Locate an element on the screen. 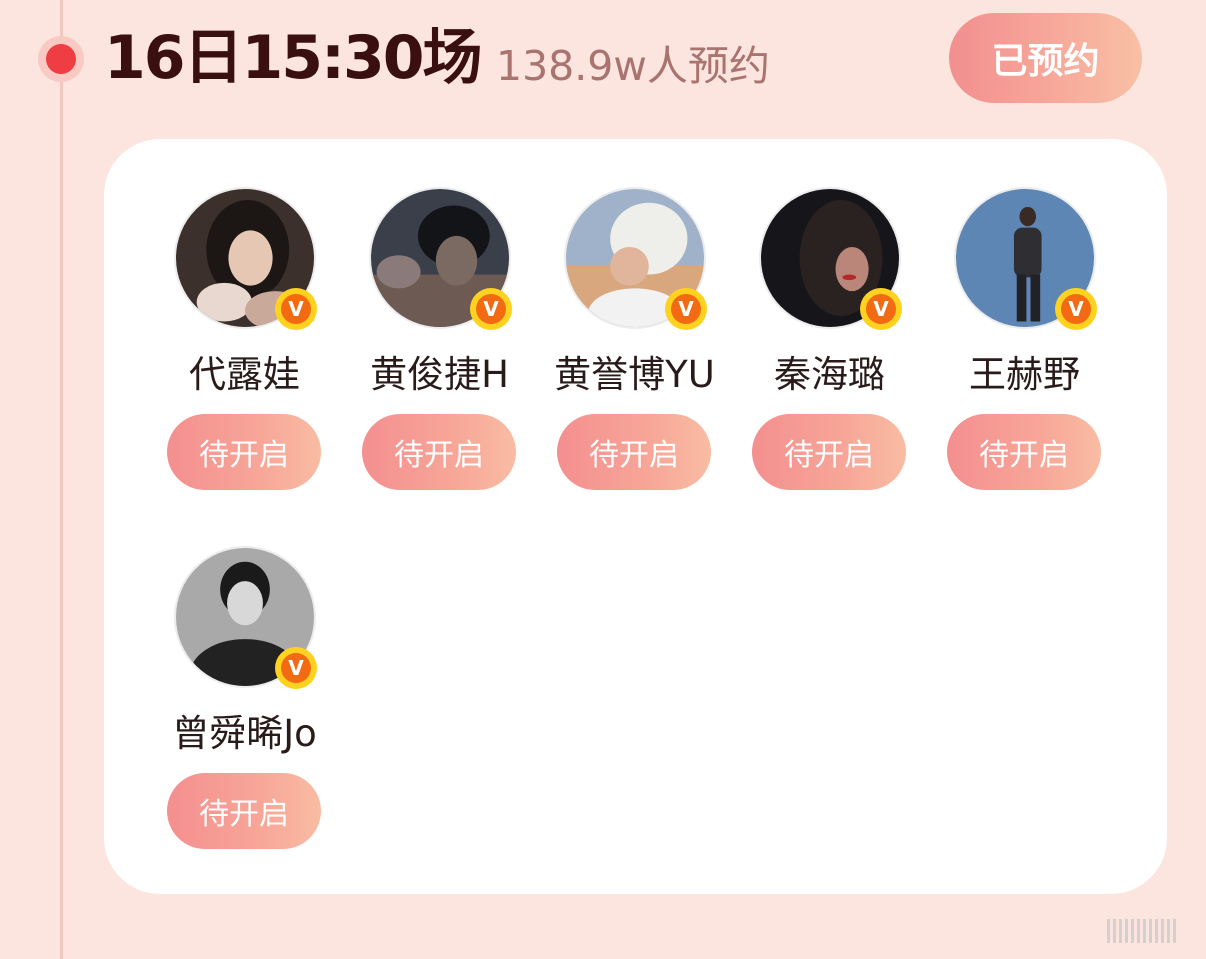 The image size is (1206, 959). star-name: 曾舜晞Jo is located at coordinates (244, 733).